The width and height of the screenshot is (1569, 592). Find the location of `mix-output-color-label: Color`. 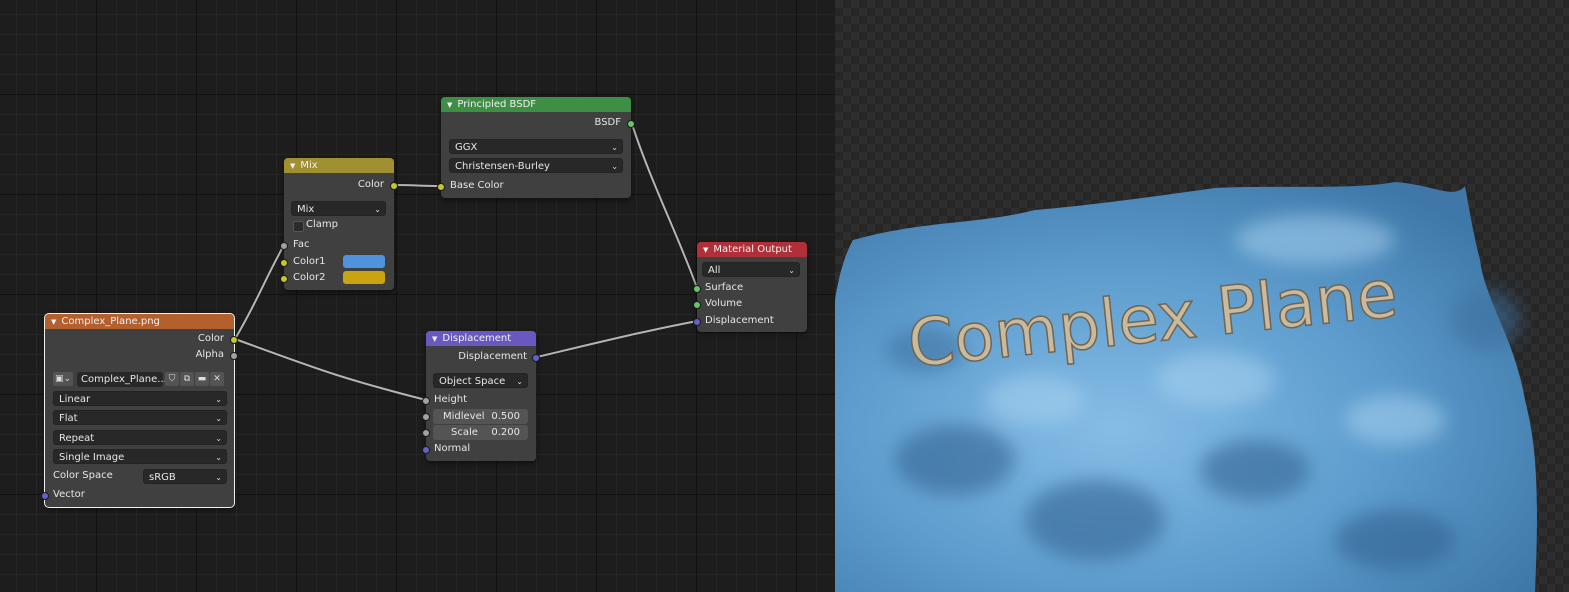

mix-output-color-label: Color is located at coordinates (370, 184).